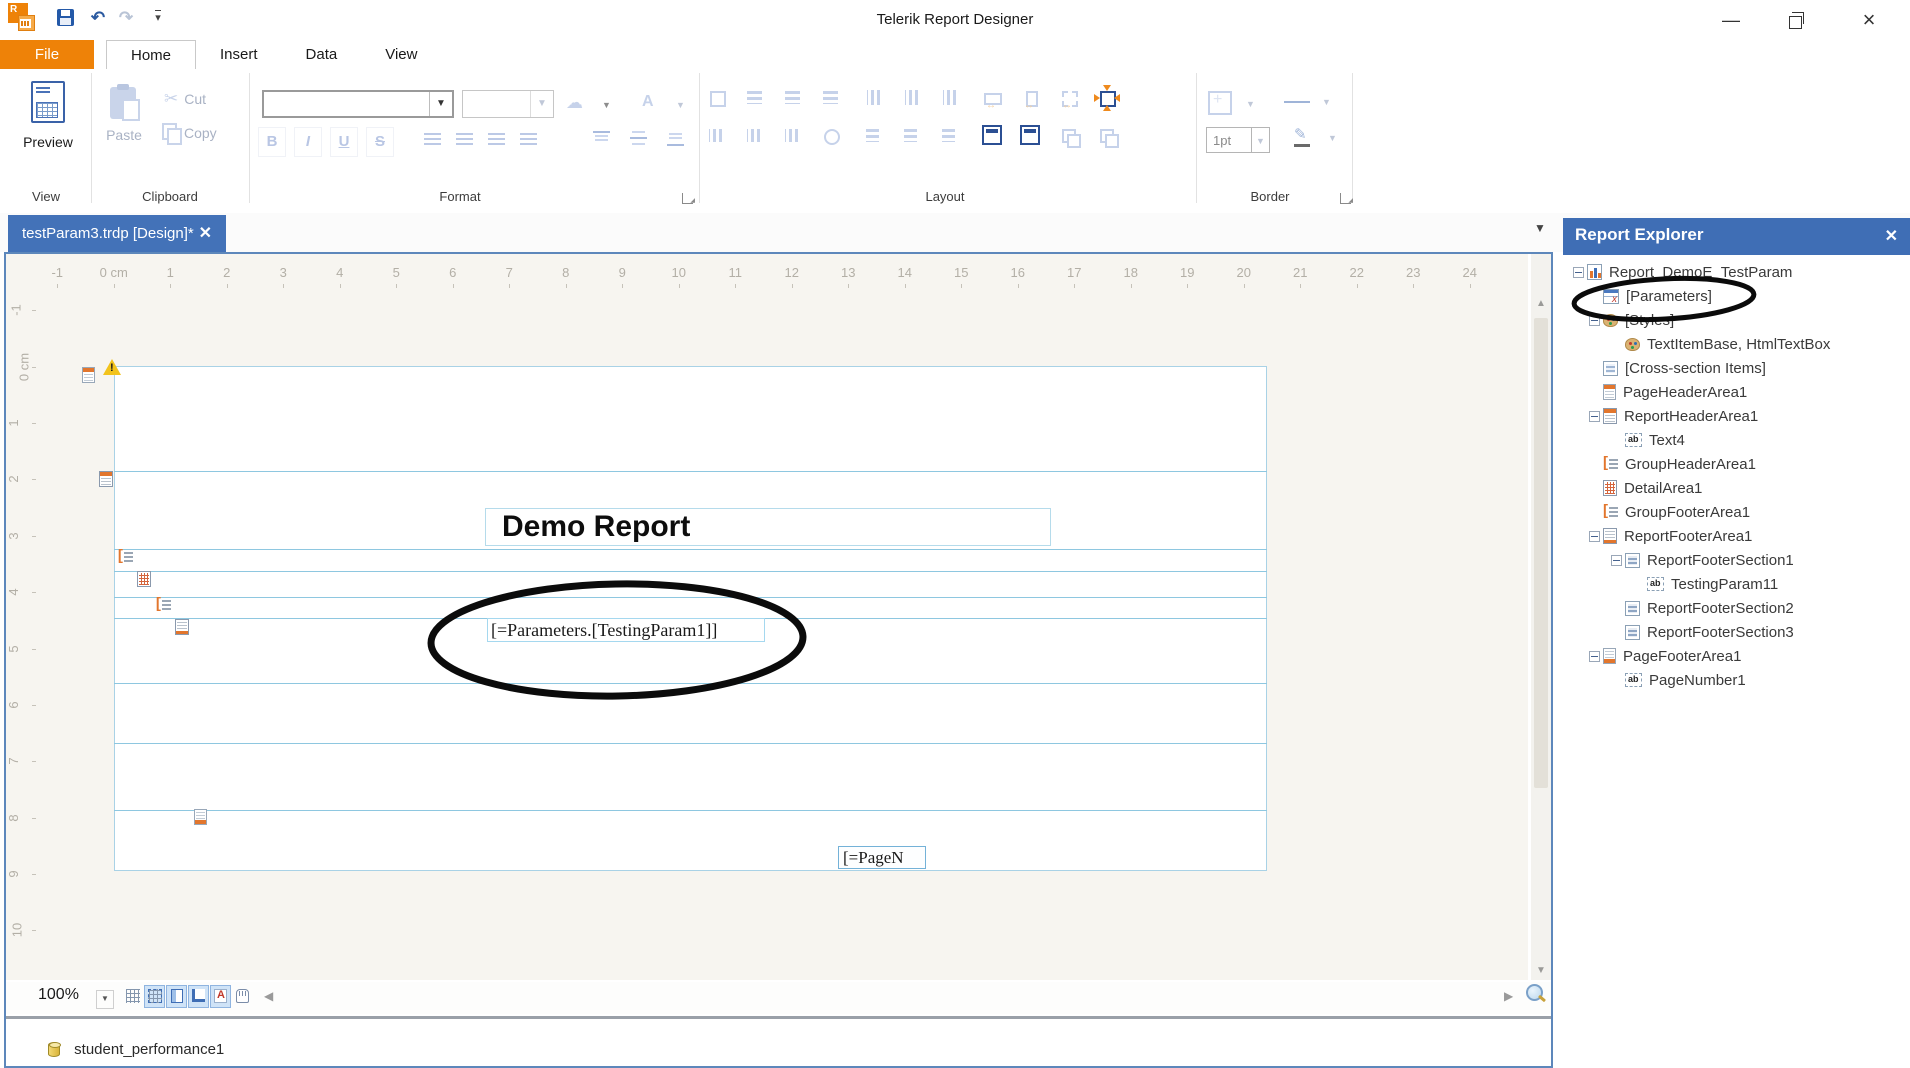 The height and width of the screenshot is (1068, 1910). I want to click on page-number-textbox: [=PageN, so click(882, 857).